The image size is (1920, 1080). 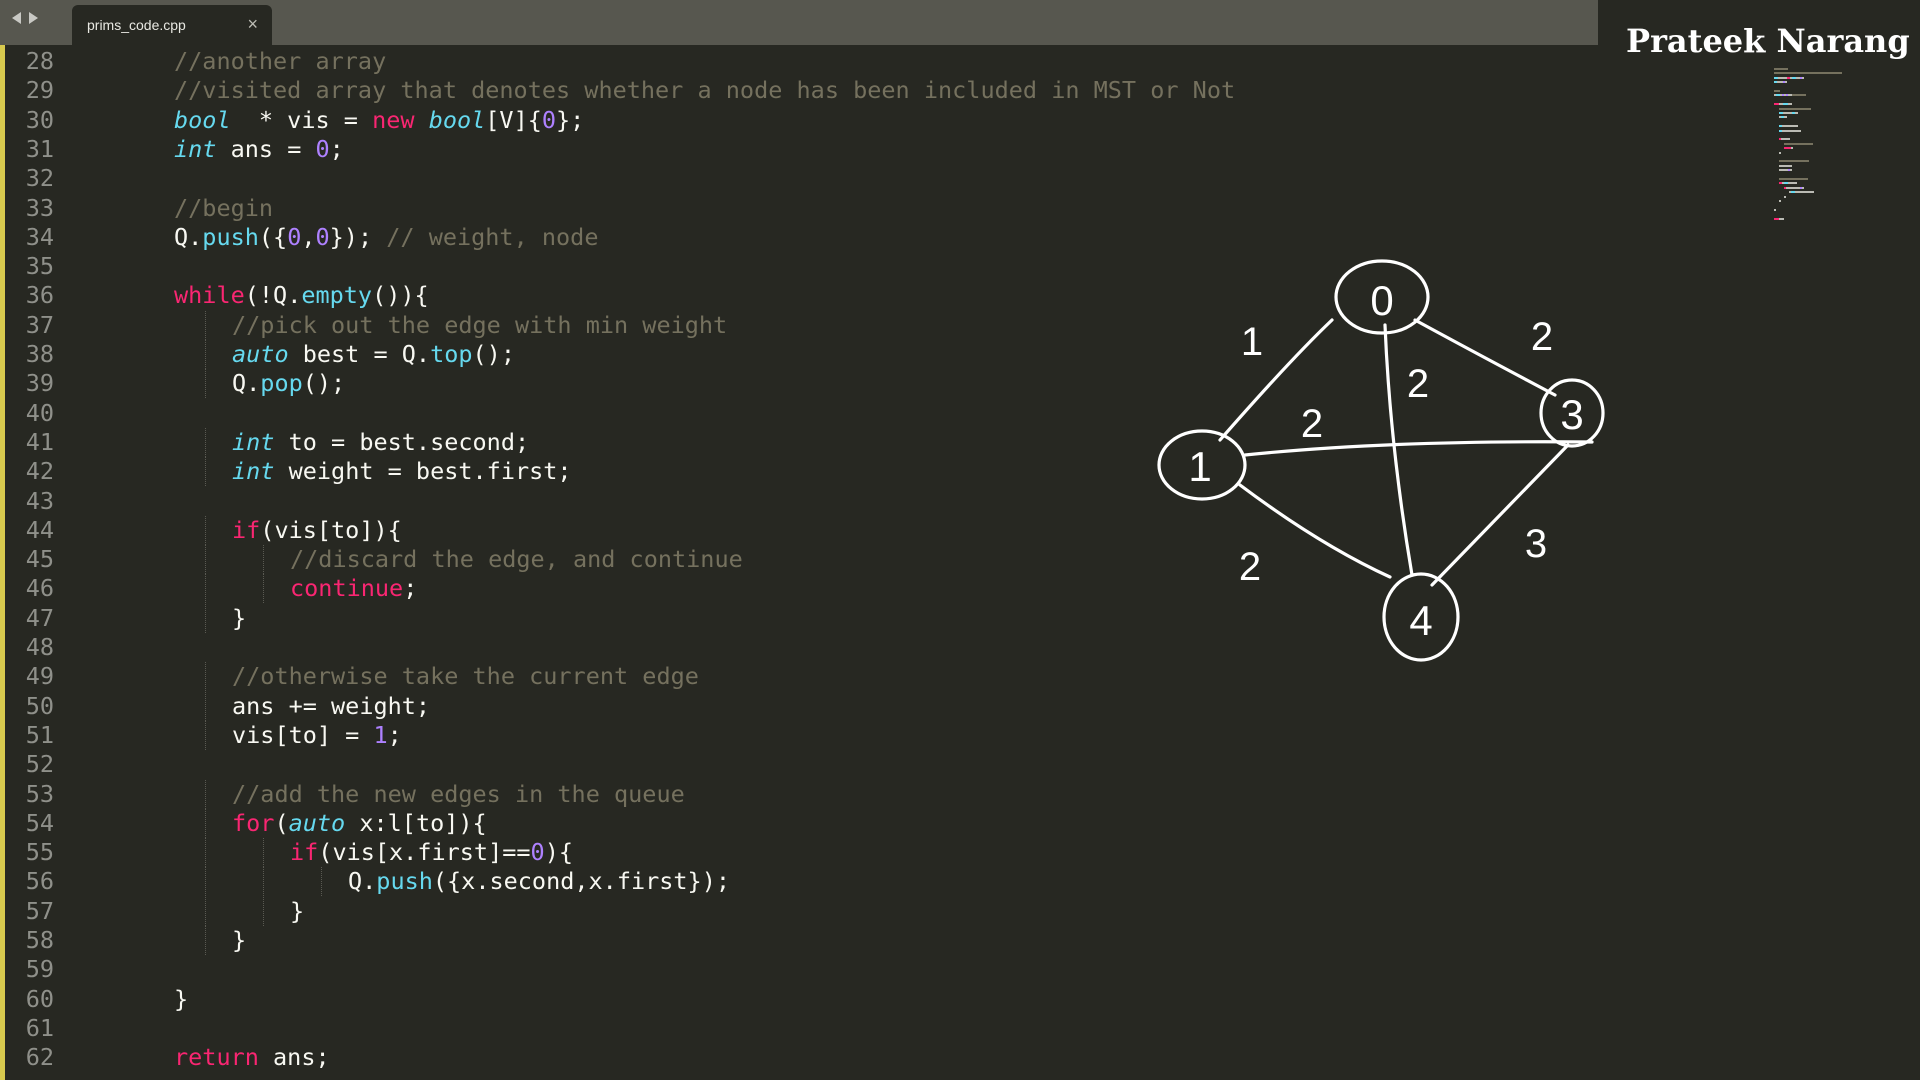 What do you see at coordinates (39, 529) in the screenshot?
I see `line-number: 44` at bounding box center [39, 529].